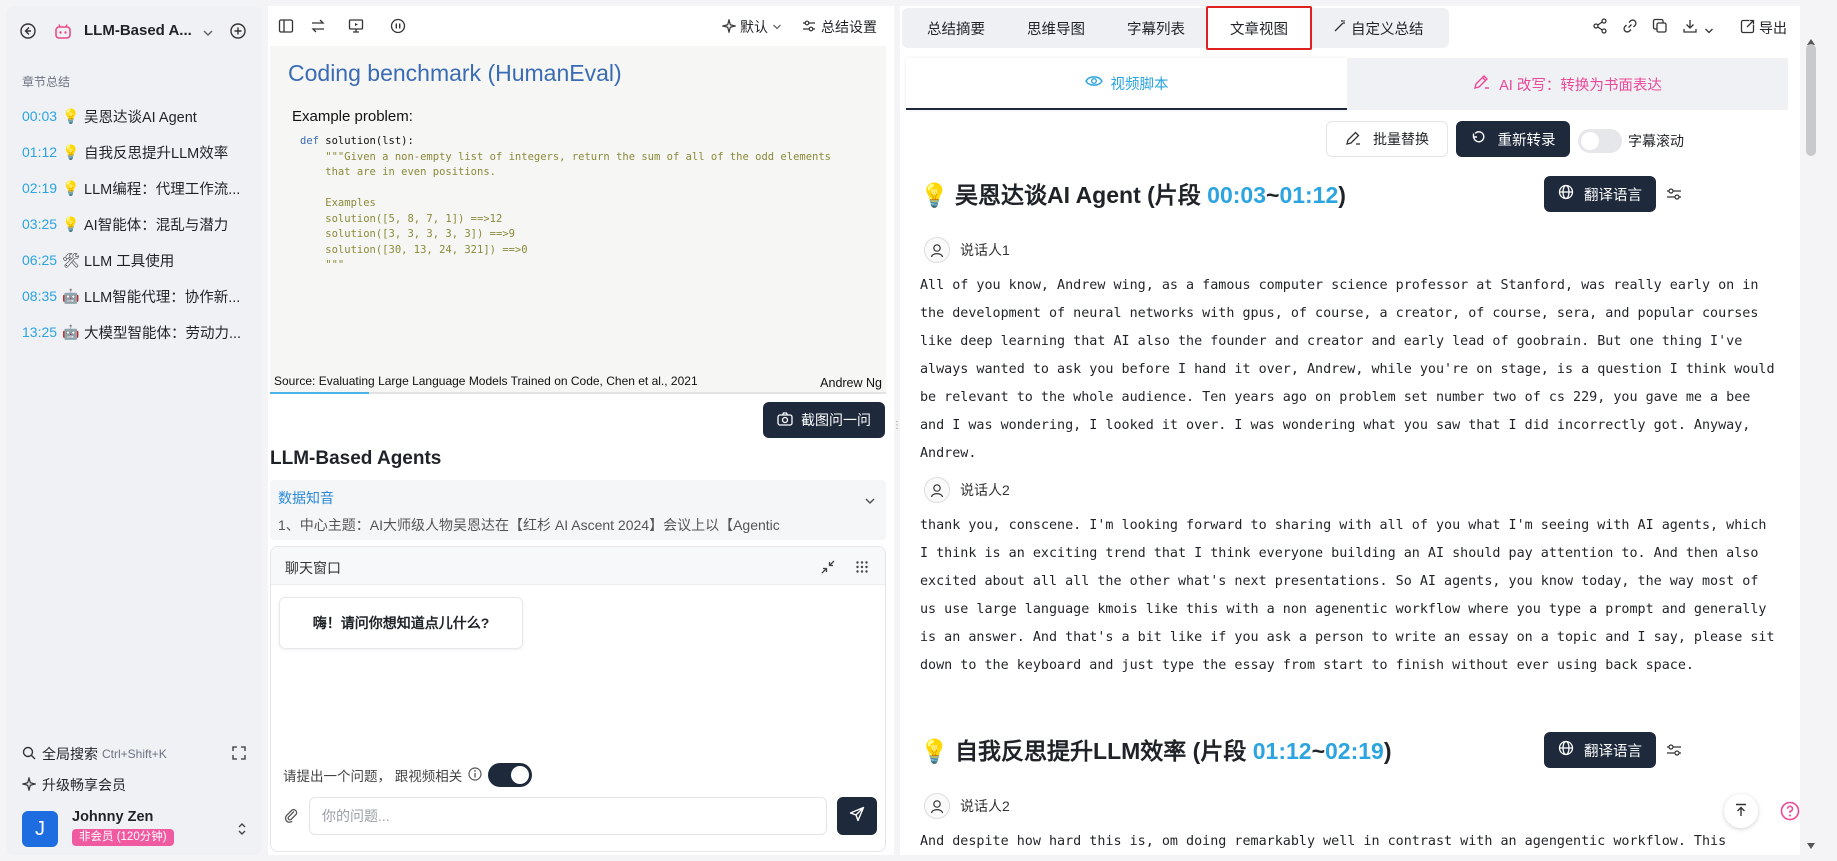 The width and height of the screenshot is (1837, 861). I want to click on membership-badge: 非会员 (120分钟), so click(123, 837).